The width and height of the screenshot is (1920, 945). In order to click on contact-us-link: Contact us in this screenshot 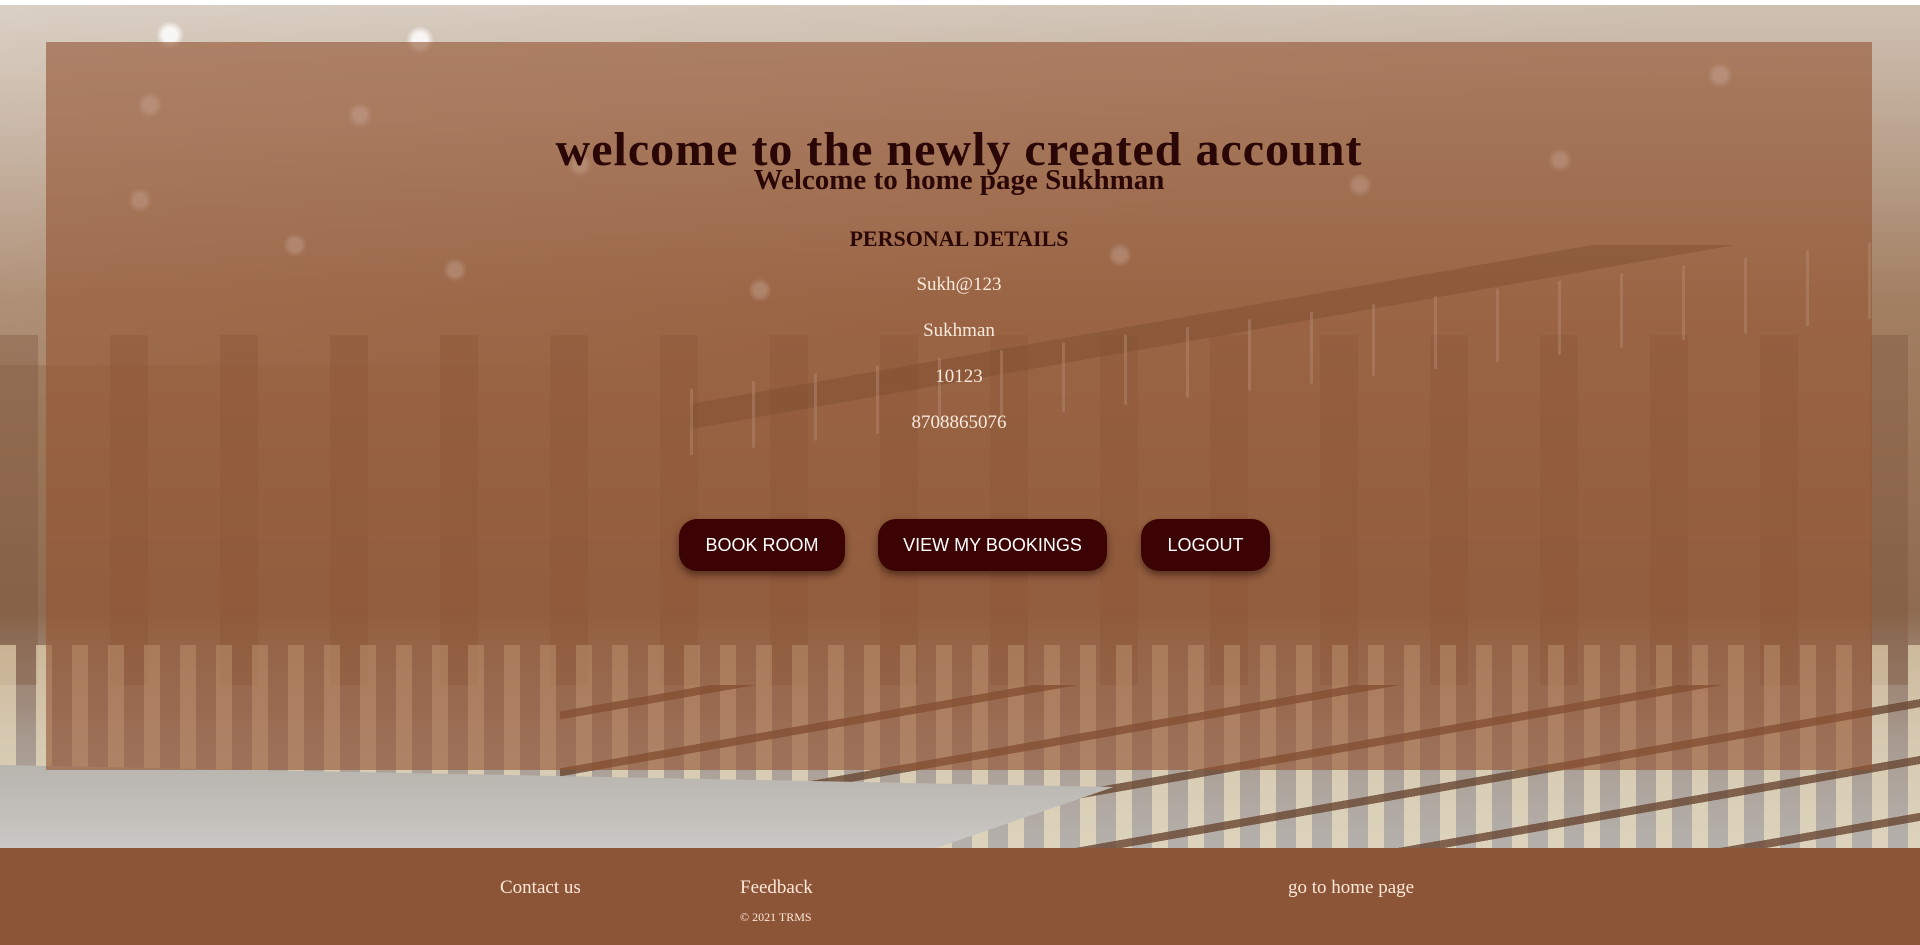, I will do `click(540, 888)`.